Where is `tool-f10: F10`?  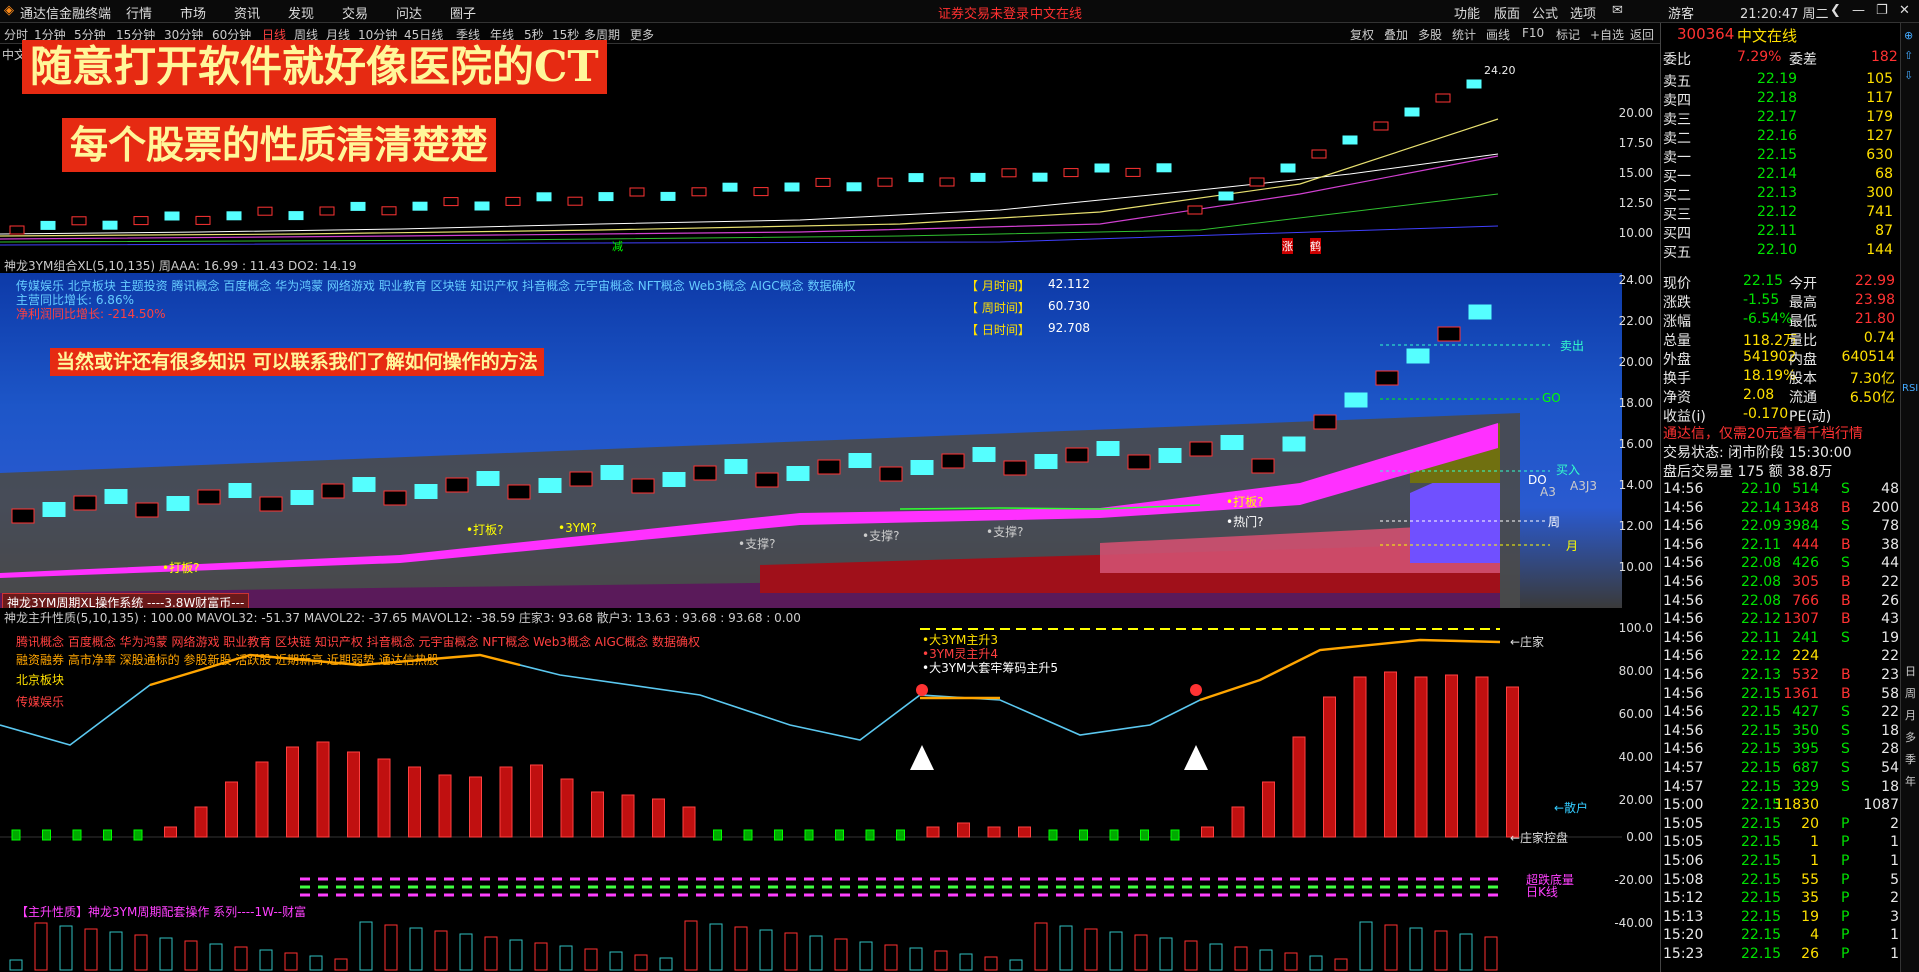 tool-f10: F10 is located at coordinates (1533, 33).